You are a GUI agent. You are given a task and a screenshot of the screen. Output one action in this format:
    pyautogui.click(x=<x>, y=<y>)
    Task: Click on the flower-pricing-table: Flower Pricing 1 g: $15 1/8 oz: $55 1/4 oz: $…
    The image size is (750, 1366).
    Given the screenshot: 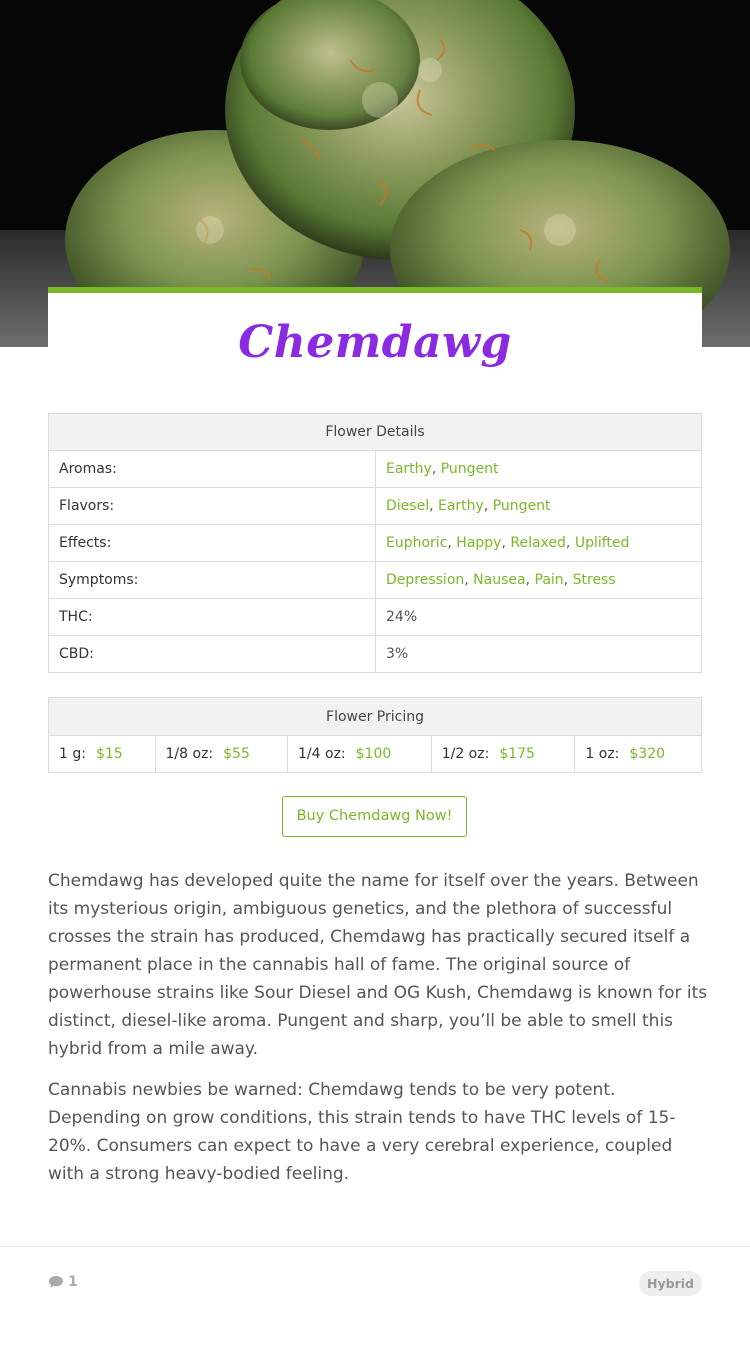 What is the action you would take?
    pyautogui.click(x=375, y=735)
    